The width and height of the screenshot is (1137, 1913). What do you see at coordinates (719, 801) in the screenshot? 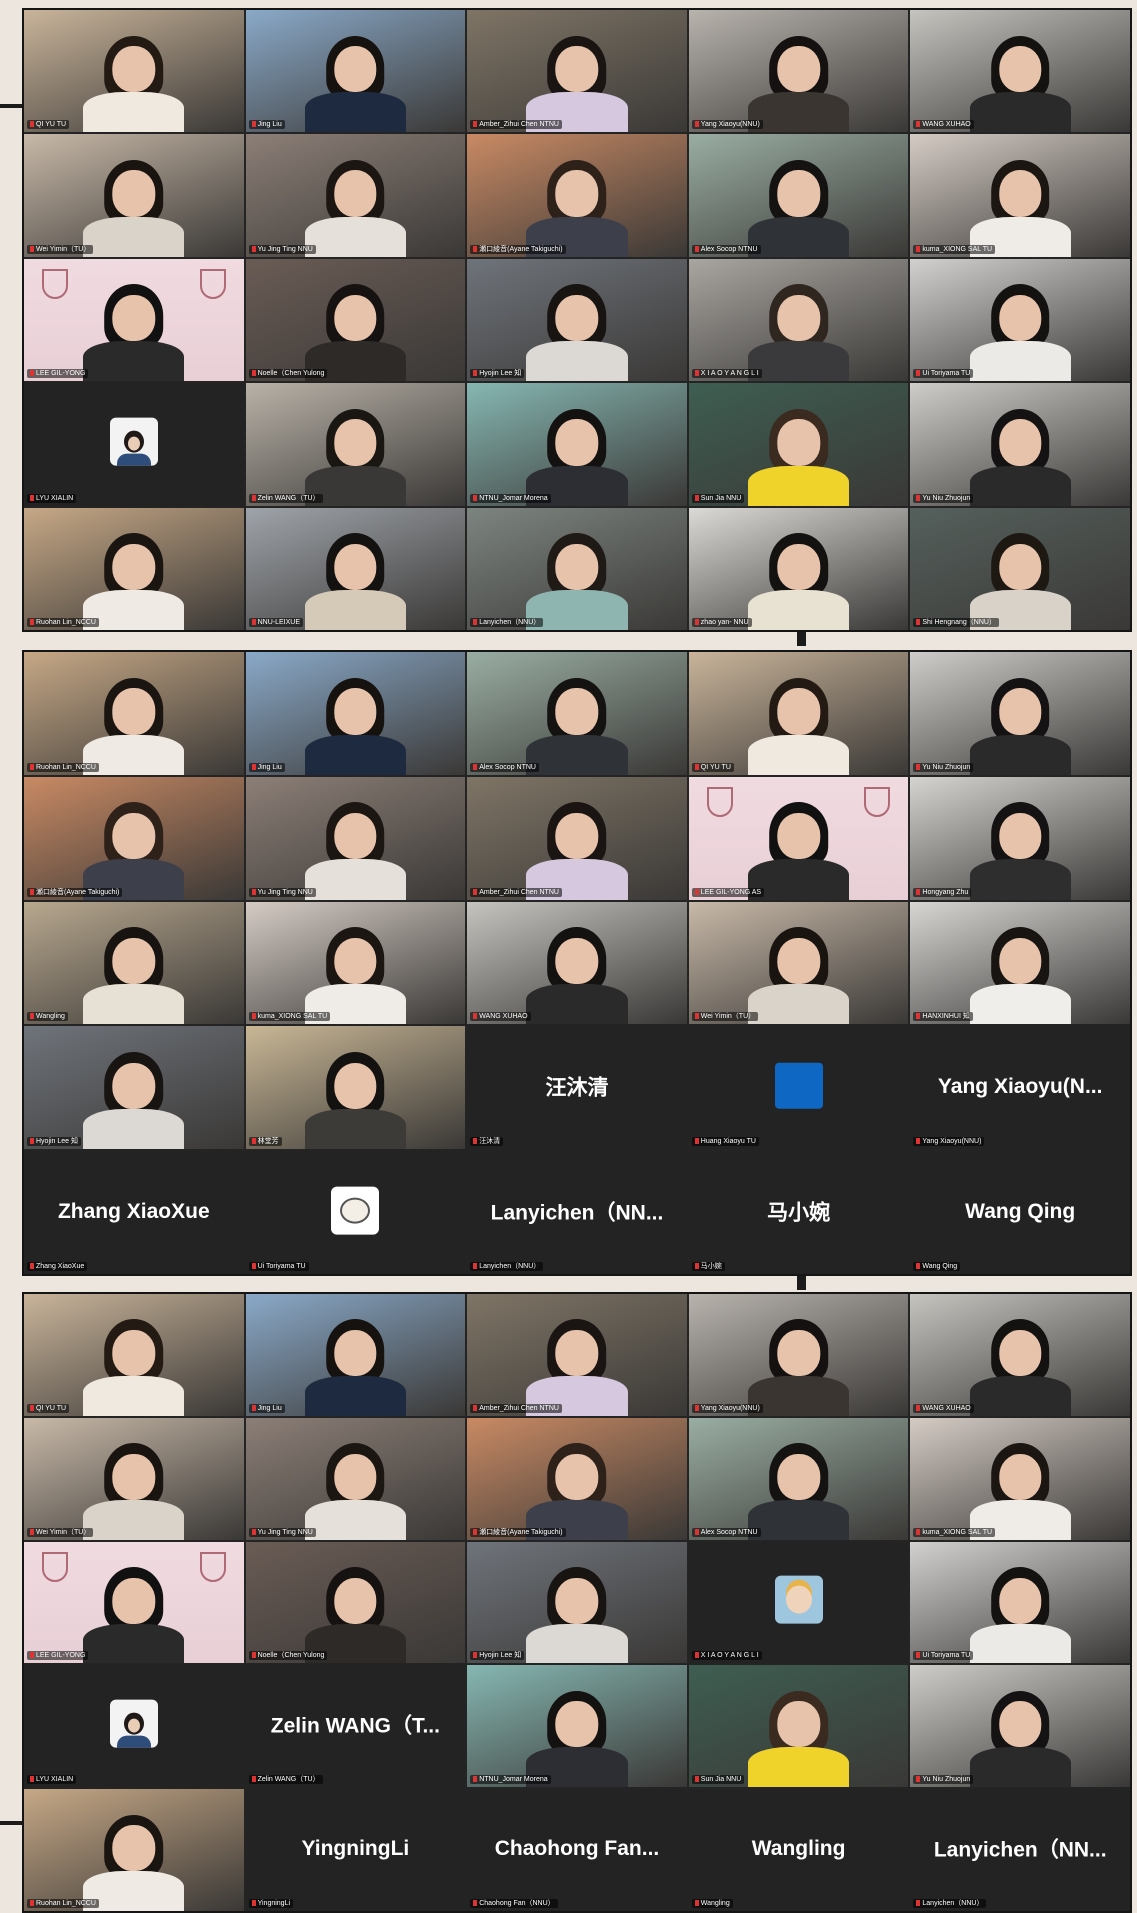
I see `crest-icon` at bounding box center [719, 801].